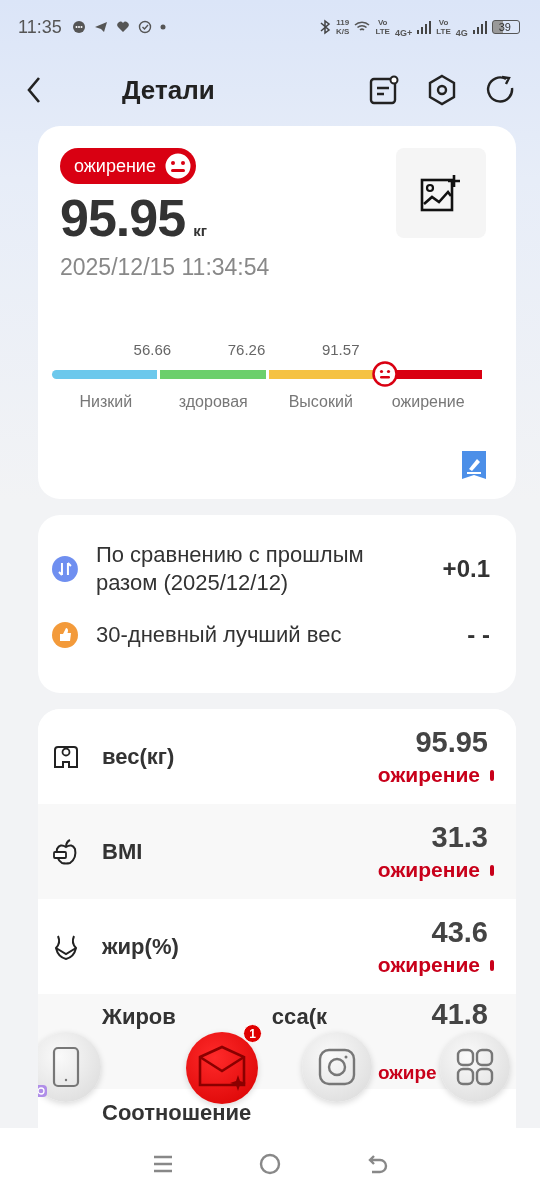 The image size is (540, 1200). What do you see at coordinates (138, 756) in the screenshot?
I see `metric-label: вес(кг)` at bounding box center [138, 756].